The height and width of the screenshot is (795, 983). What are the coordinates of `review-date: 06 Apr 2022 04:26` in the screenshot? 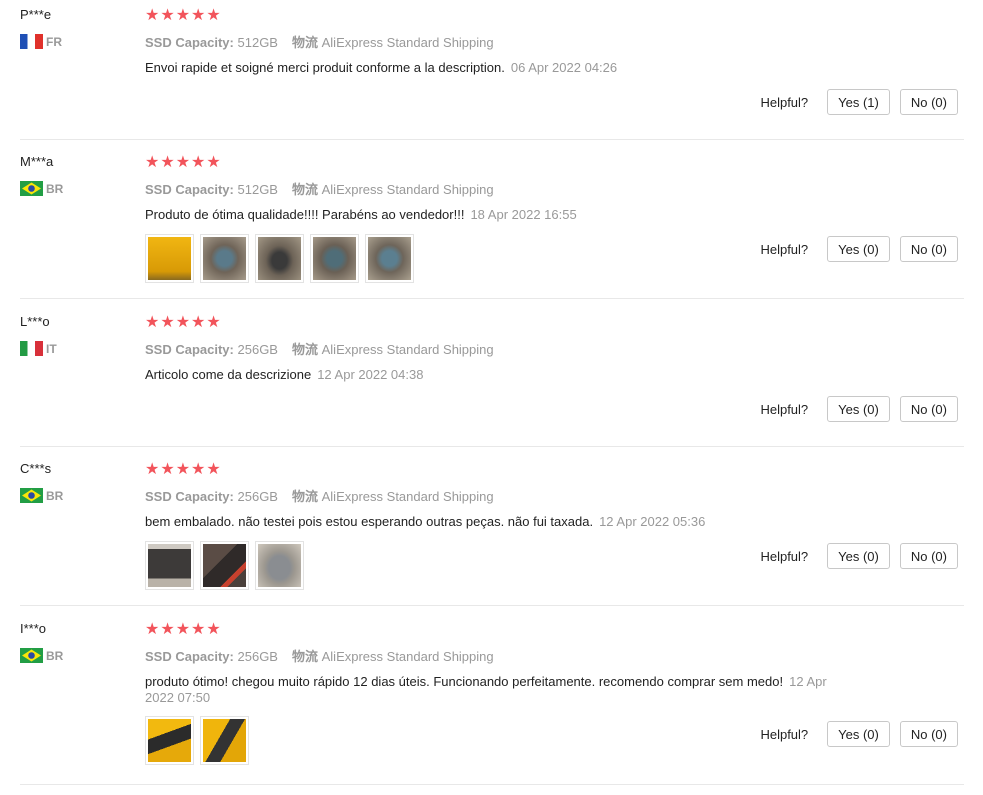 It's located at (564, 67).